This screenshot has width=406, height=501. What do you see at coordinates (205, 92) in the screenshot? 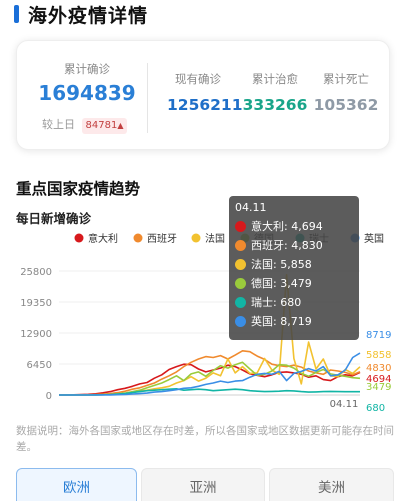
I see `active-cases-stat: 现有确诊 1256211` at bounding box center [205, 92].